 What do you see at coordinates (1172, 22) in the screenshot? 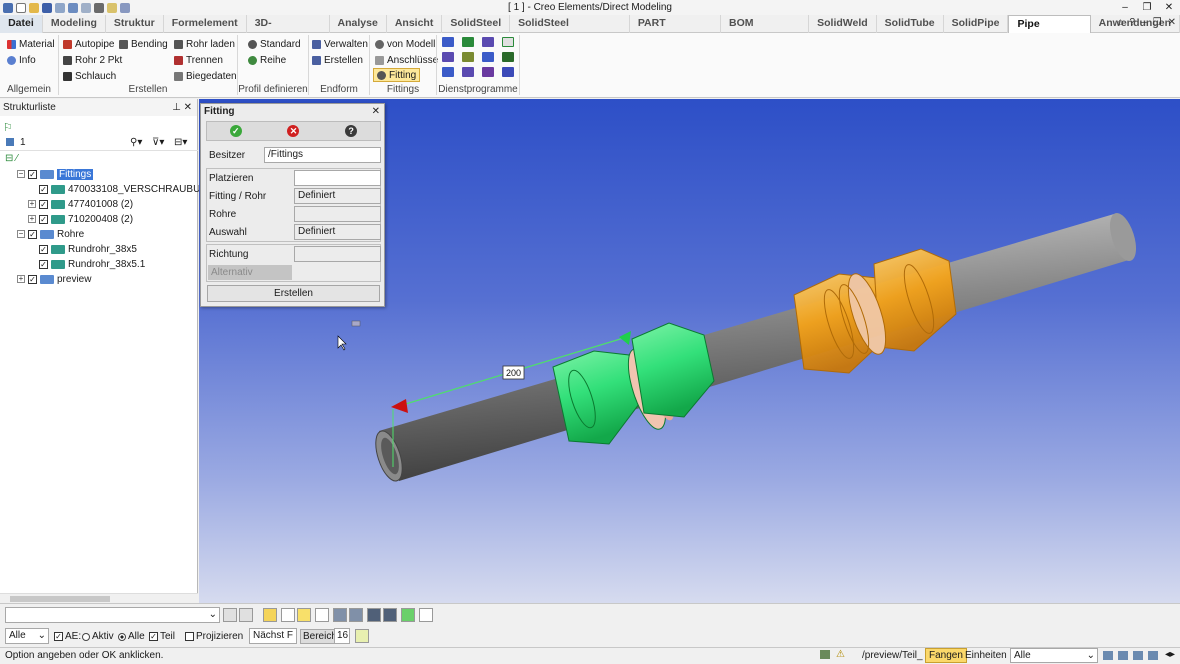
I see `close-doc-icon: ✕` at bounding box center [1172, 22].